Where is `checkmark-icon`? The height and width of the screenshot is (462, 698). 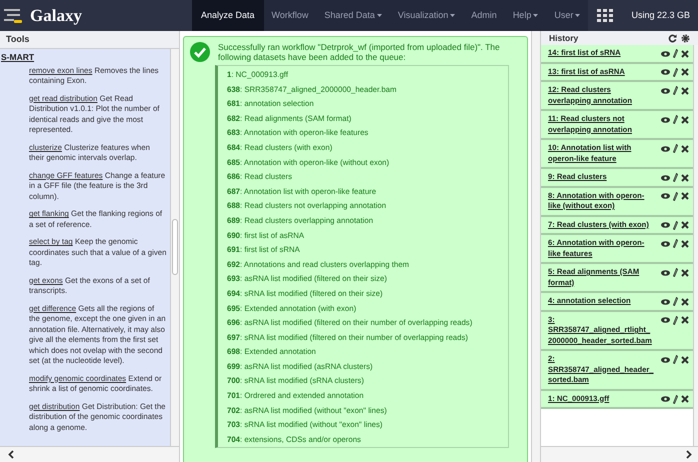 checkmark-icon is located at coordinates (200, 52).